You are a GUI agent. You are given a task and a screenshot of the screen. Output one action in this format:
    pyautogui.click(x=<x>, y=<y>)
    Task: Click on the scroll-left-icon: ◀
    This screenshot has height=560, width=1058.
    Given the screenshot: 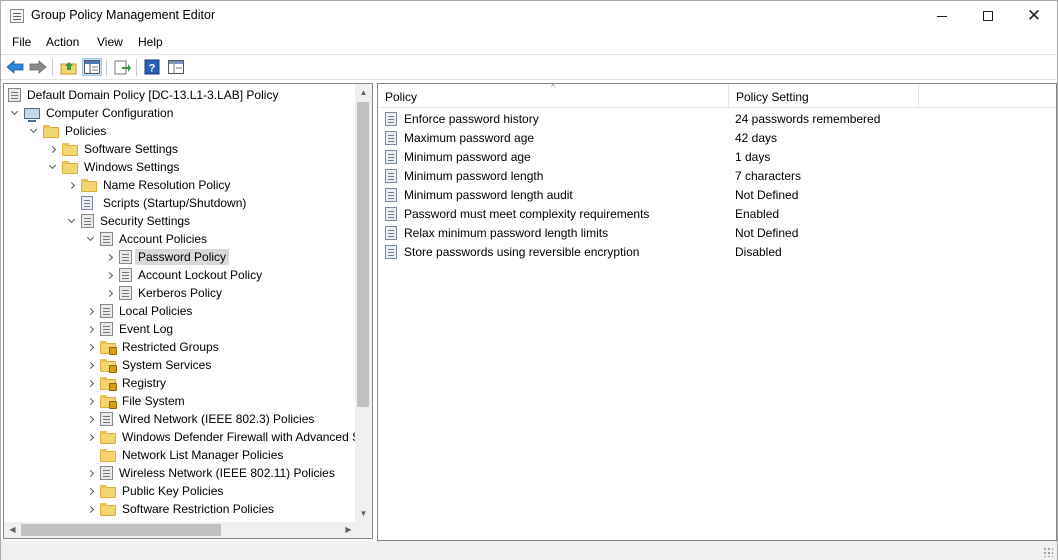 What is the action you would take?
    pyautogui.click(x=12, y=529)
    